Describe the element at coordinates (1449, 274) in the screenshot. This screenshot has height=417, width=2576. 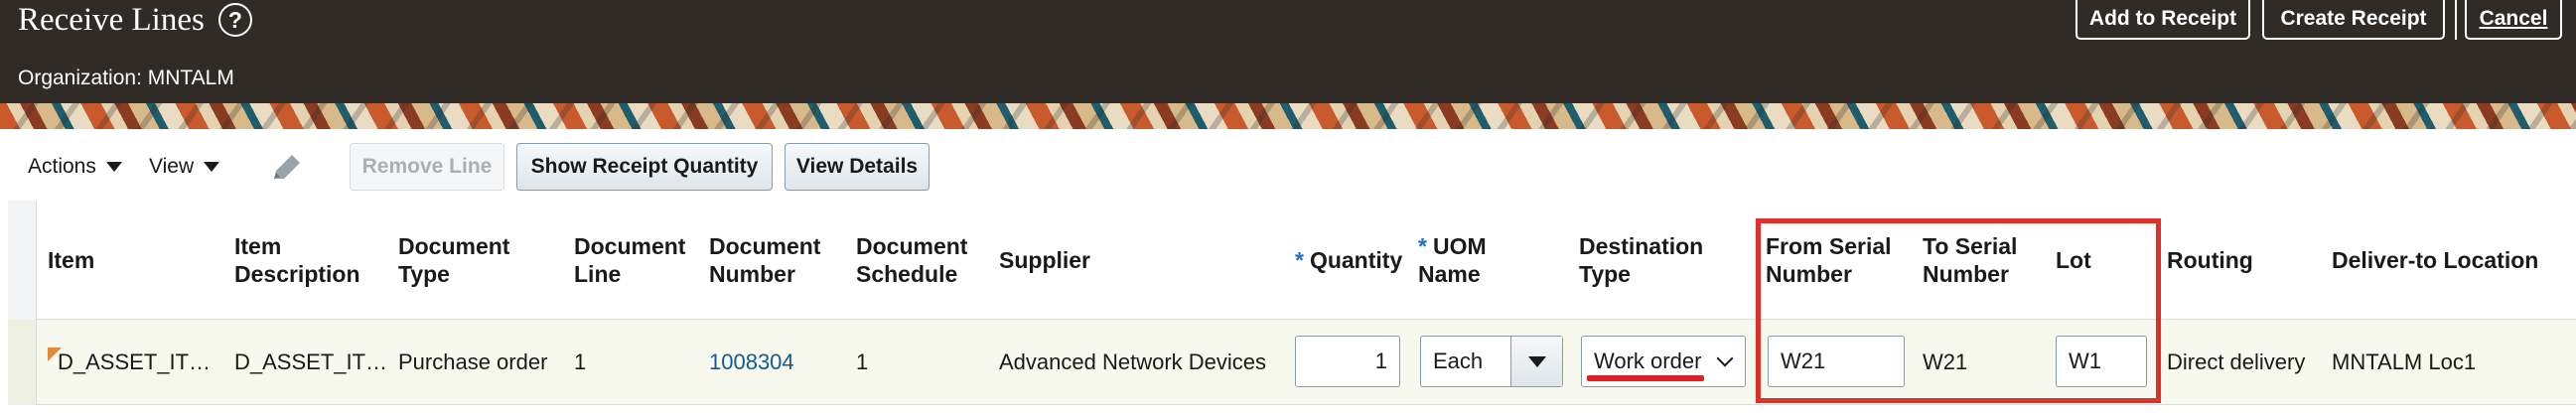
I see `column-label: Name` at that location.